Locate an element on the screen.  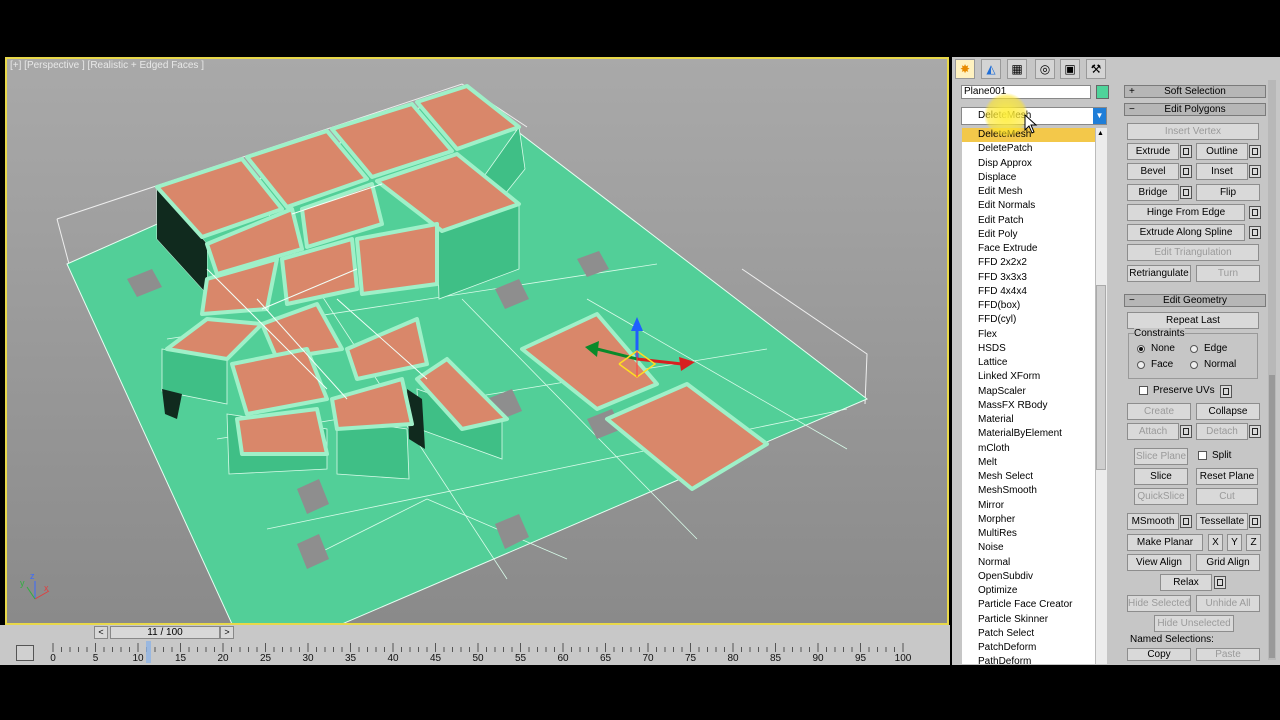
modifier-list-item: PatchDeform is located at coordinates (1028, 648).